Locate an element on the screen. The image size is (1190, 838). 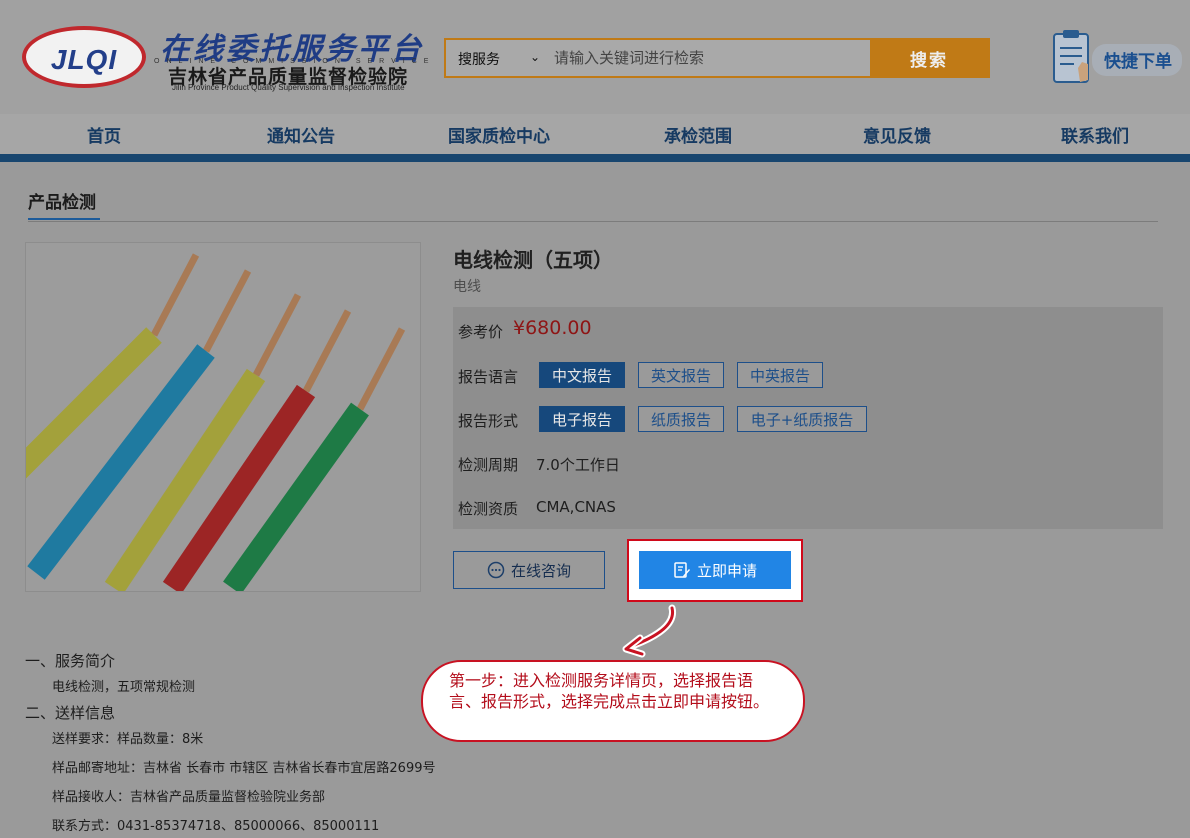
step-callout: 第一步：进入检测服务详情页，选择报告语言、报告形式，选择完成点击立即申请按钮。 is located at coordinates (613, 701).